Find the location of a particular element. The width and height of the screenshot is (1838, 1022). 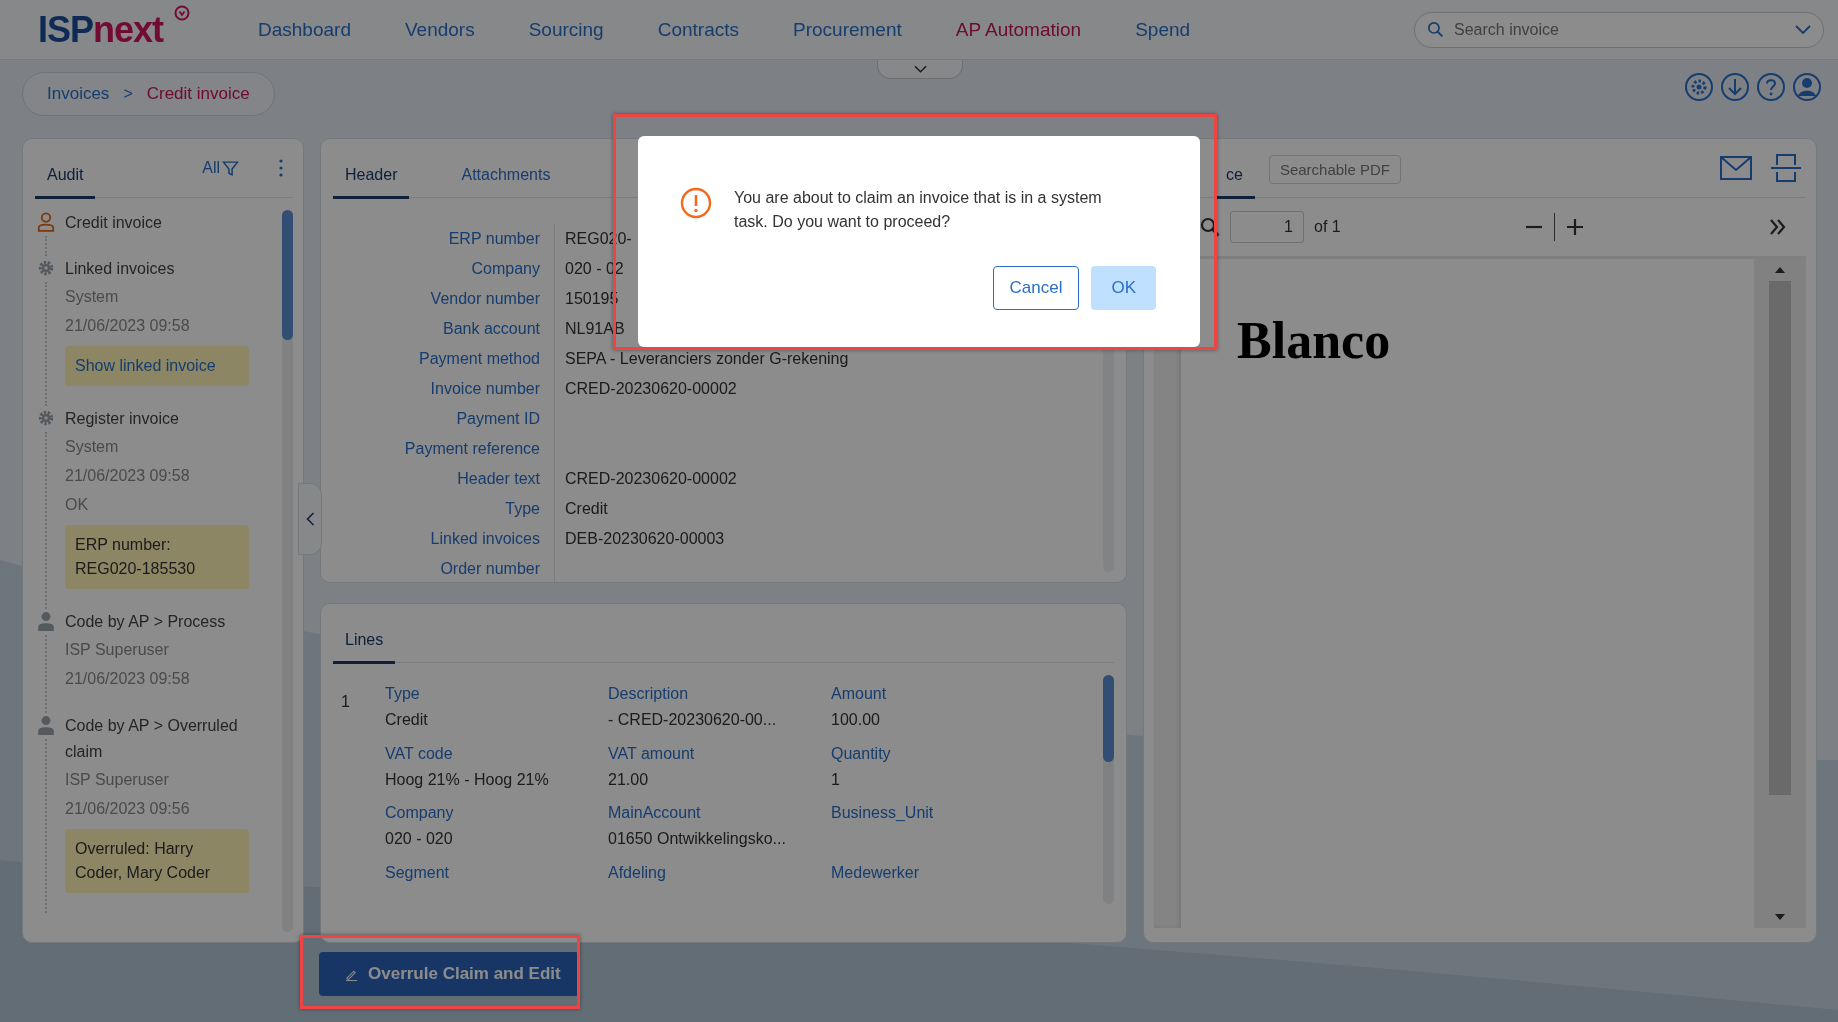

scroll-down-icon is located at coordinates (1780, 917).